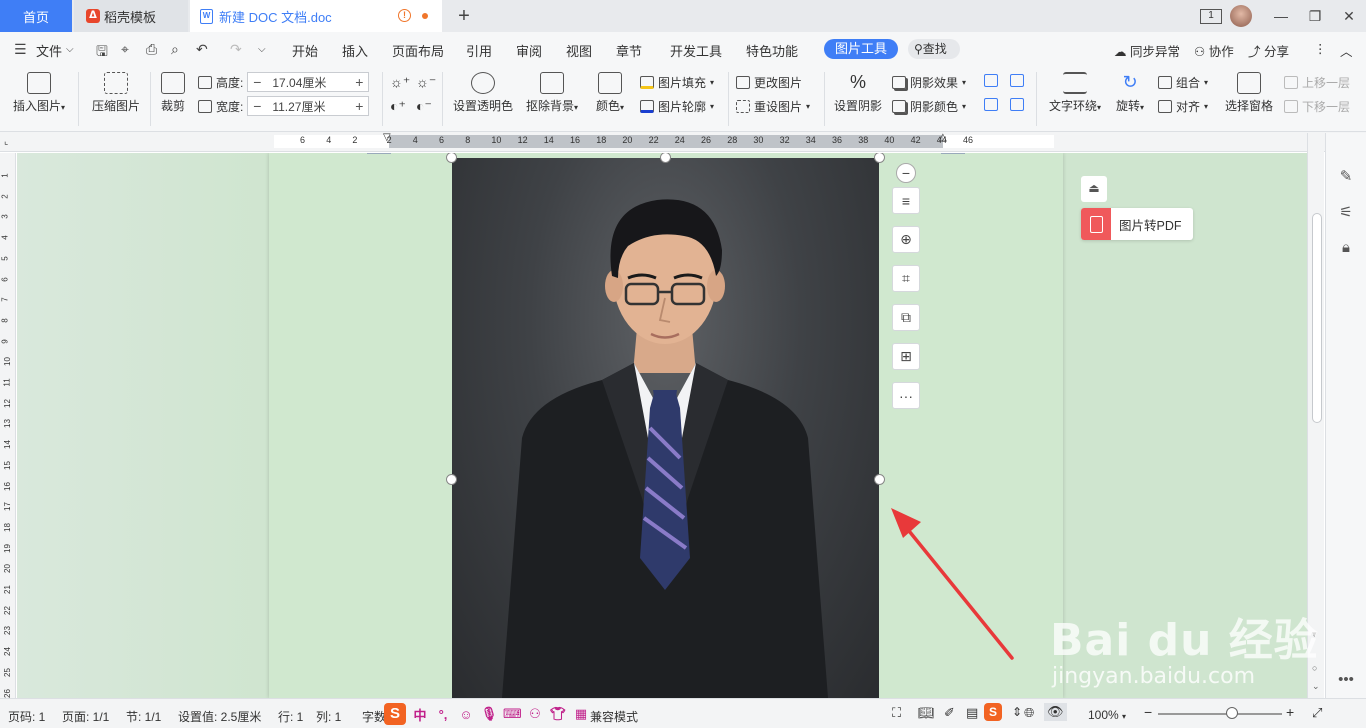  Describe the element at coordinates (1183, 82) in the screenshot. I see `group-button: 组合 ▾` at that location.